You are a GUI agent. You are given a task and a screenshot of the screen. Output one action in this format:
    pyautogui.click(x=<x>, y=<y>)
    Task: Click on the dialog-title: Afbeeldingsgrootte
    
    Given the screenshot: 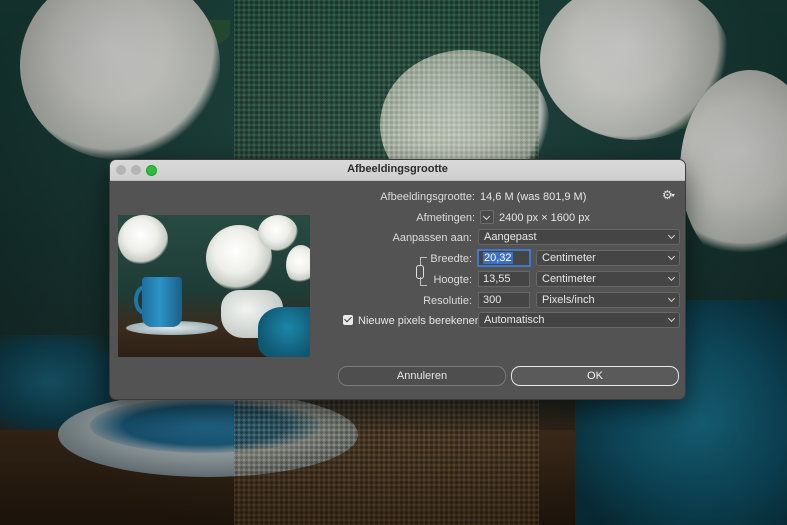 What is the action you would take?
    pyautogui.click(x=397, y=169)
    